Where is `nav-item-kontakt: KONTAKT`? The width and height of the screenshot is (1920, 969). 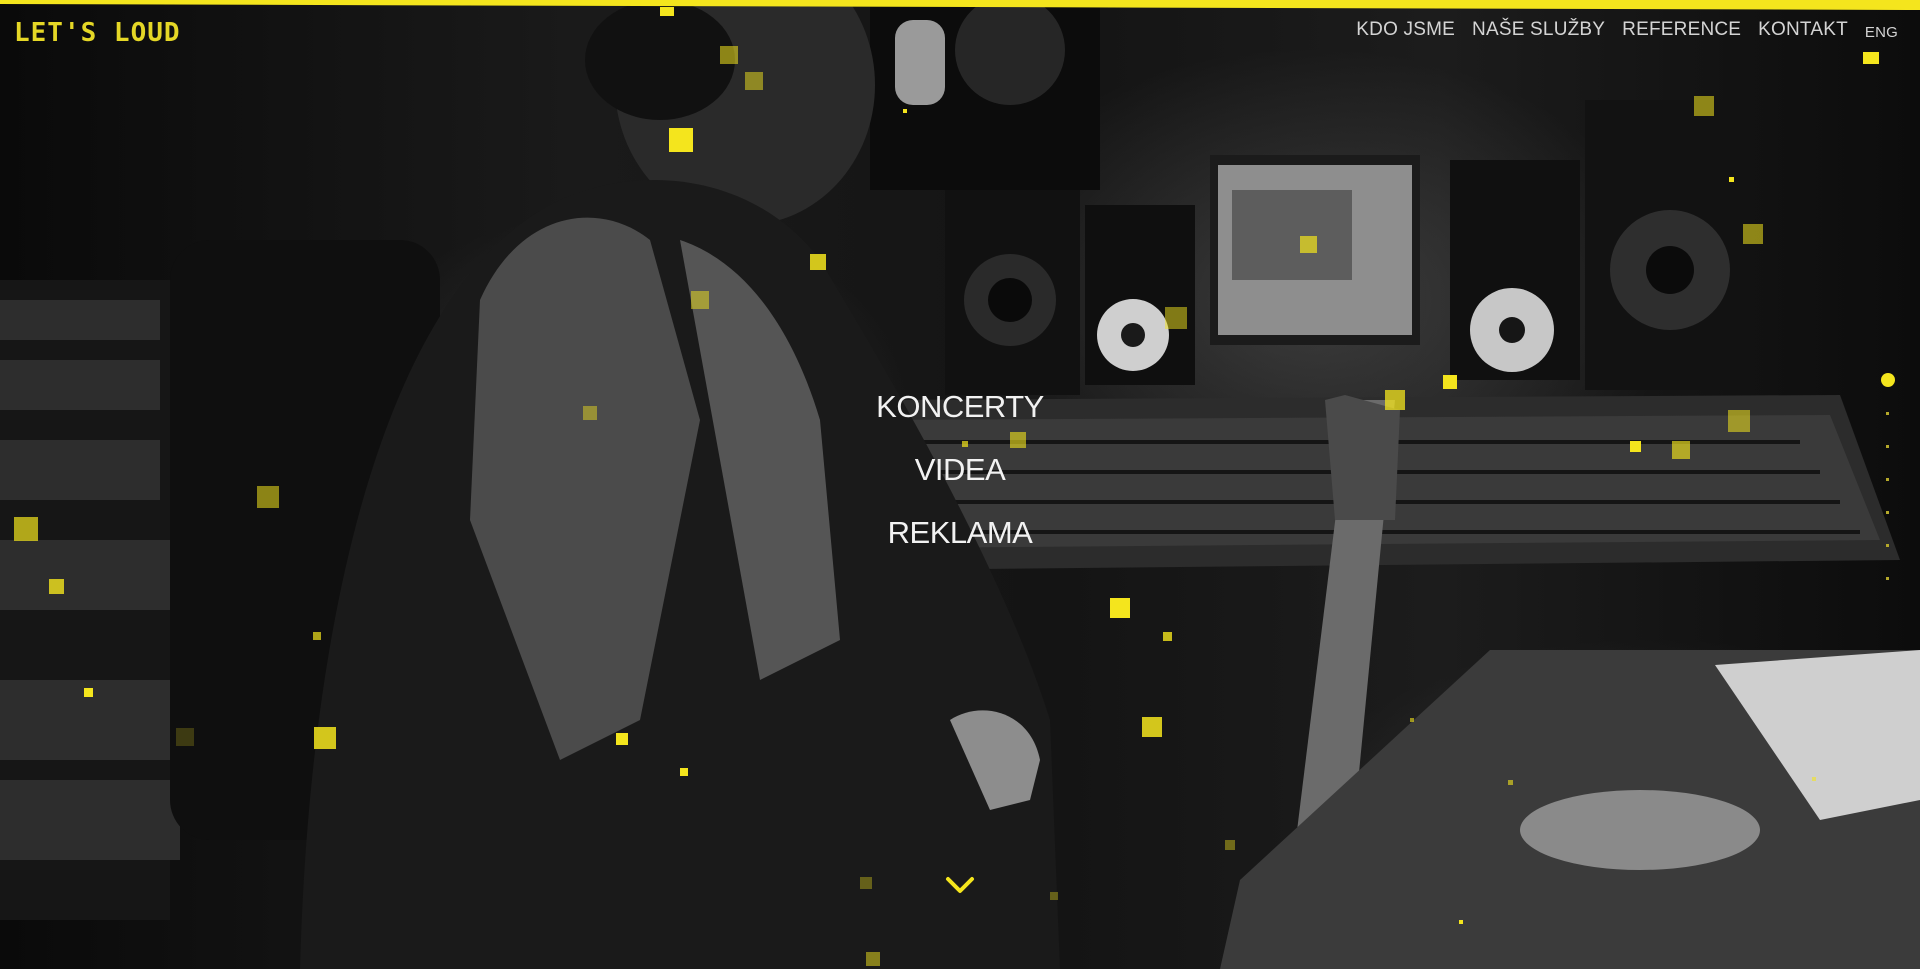
nav-item-kontakt: KONTAKT is located at coordinates (1803, 30).